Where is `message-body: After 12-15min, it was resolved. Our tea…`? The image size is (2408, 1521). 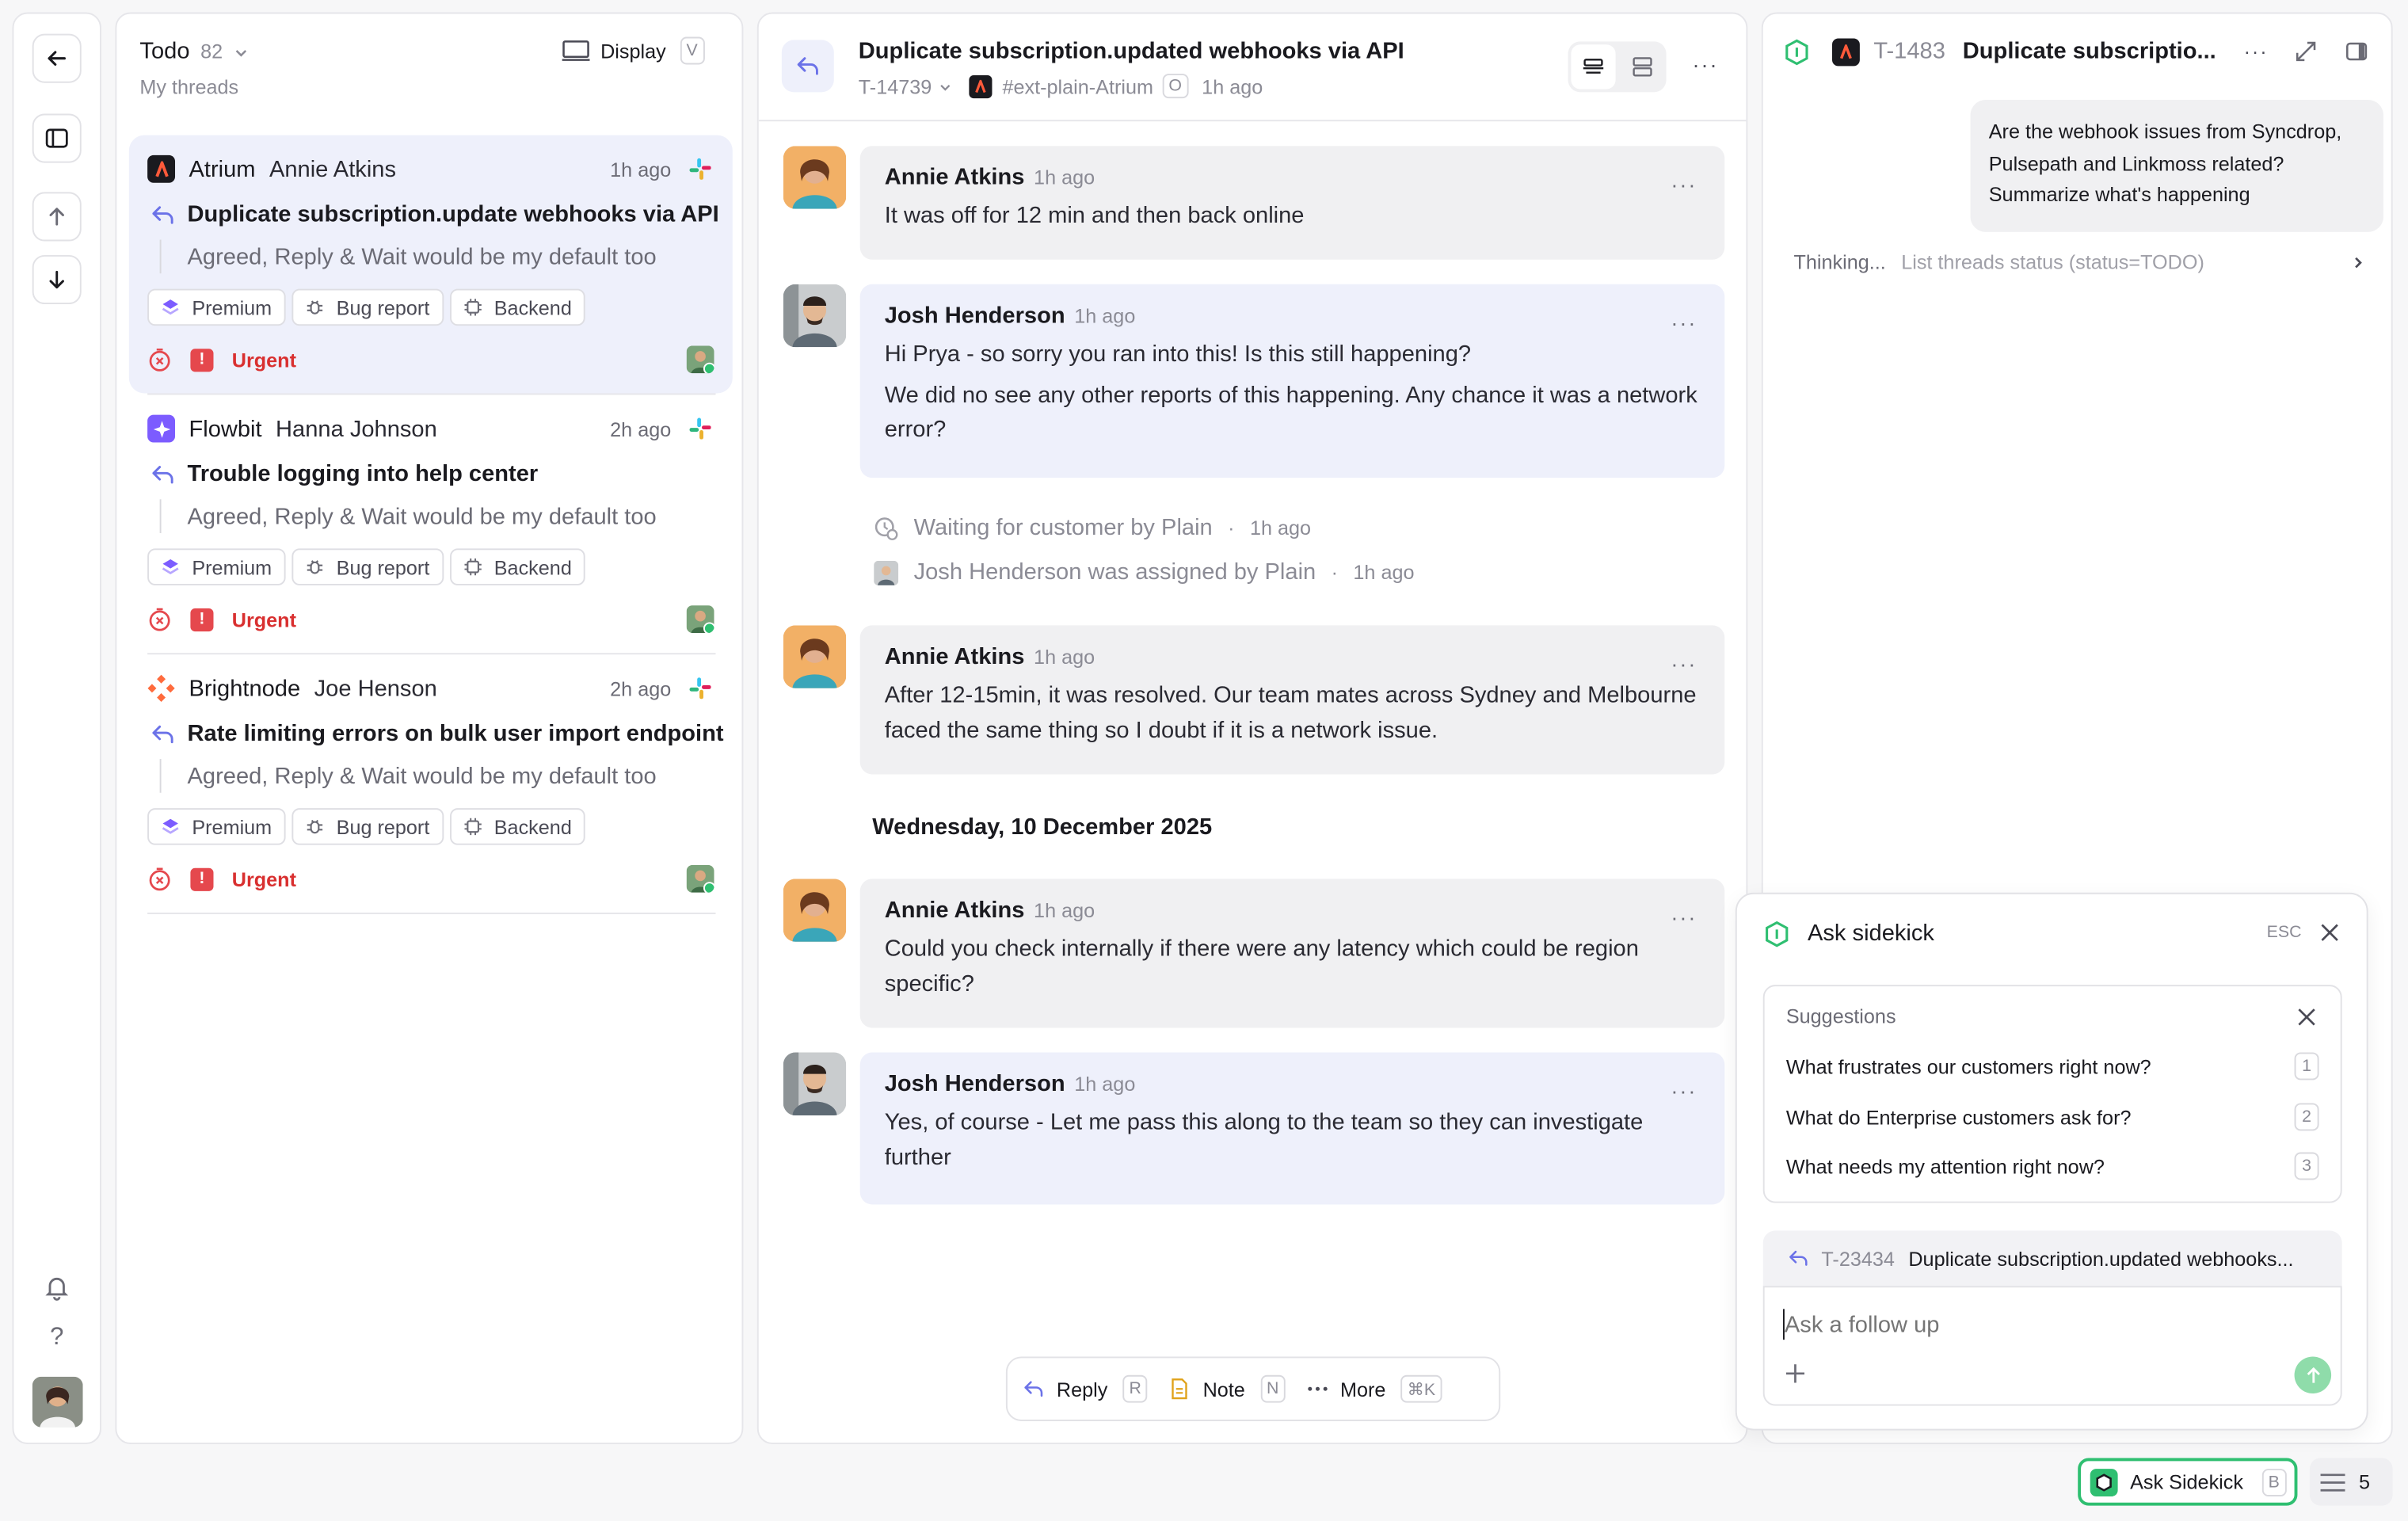 message-body: After 12-15min, it was resolved. Our tea… is located at coordinates (1293, 713).